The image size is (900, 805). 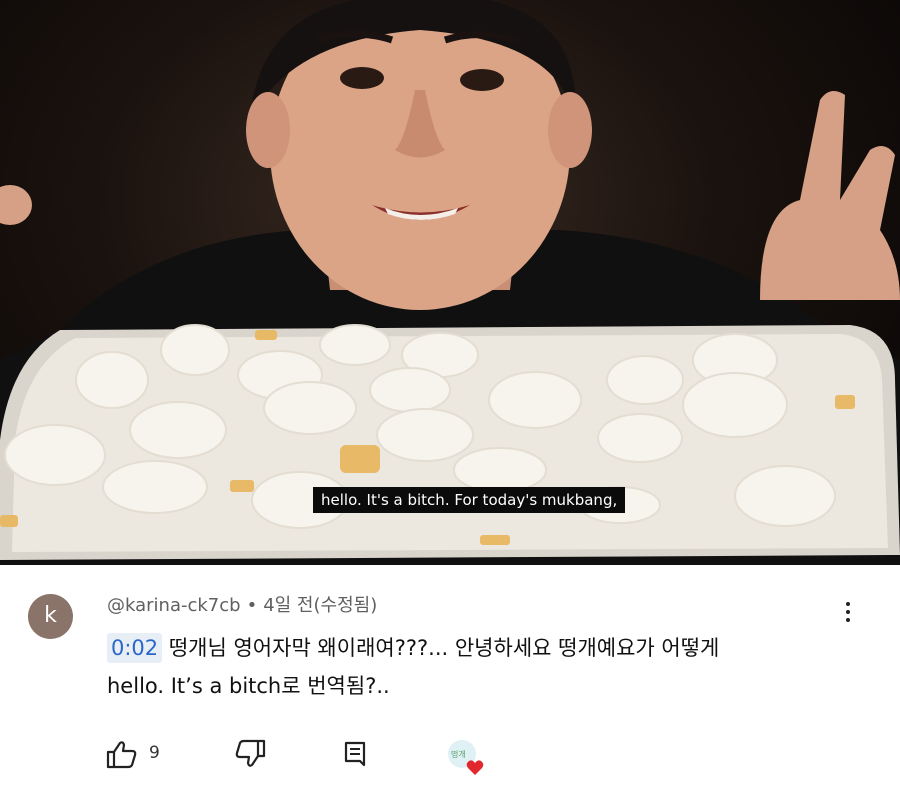 I want to click on thumbs-down-icon, so click(x=250, y=753).